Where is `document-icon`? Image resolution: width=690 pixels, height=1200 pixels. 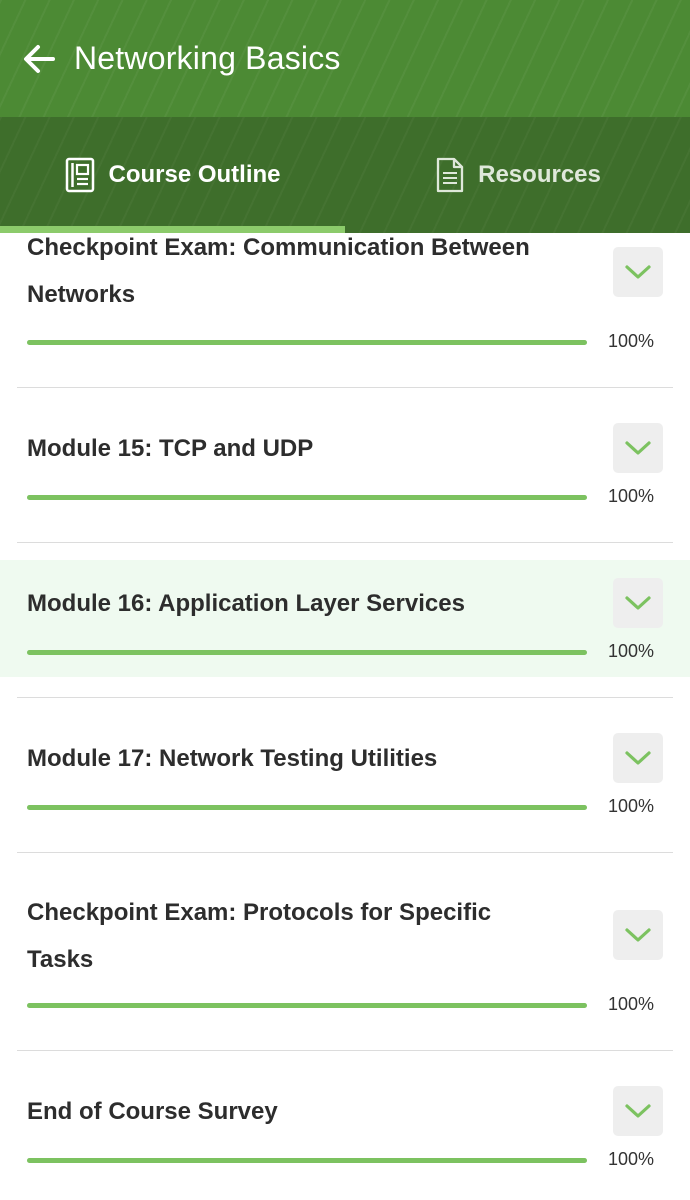
document-icon is located at coordinates (450, 175).